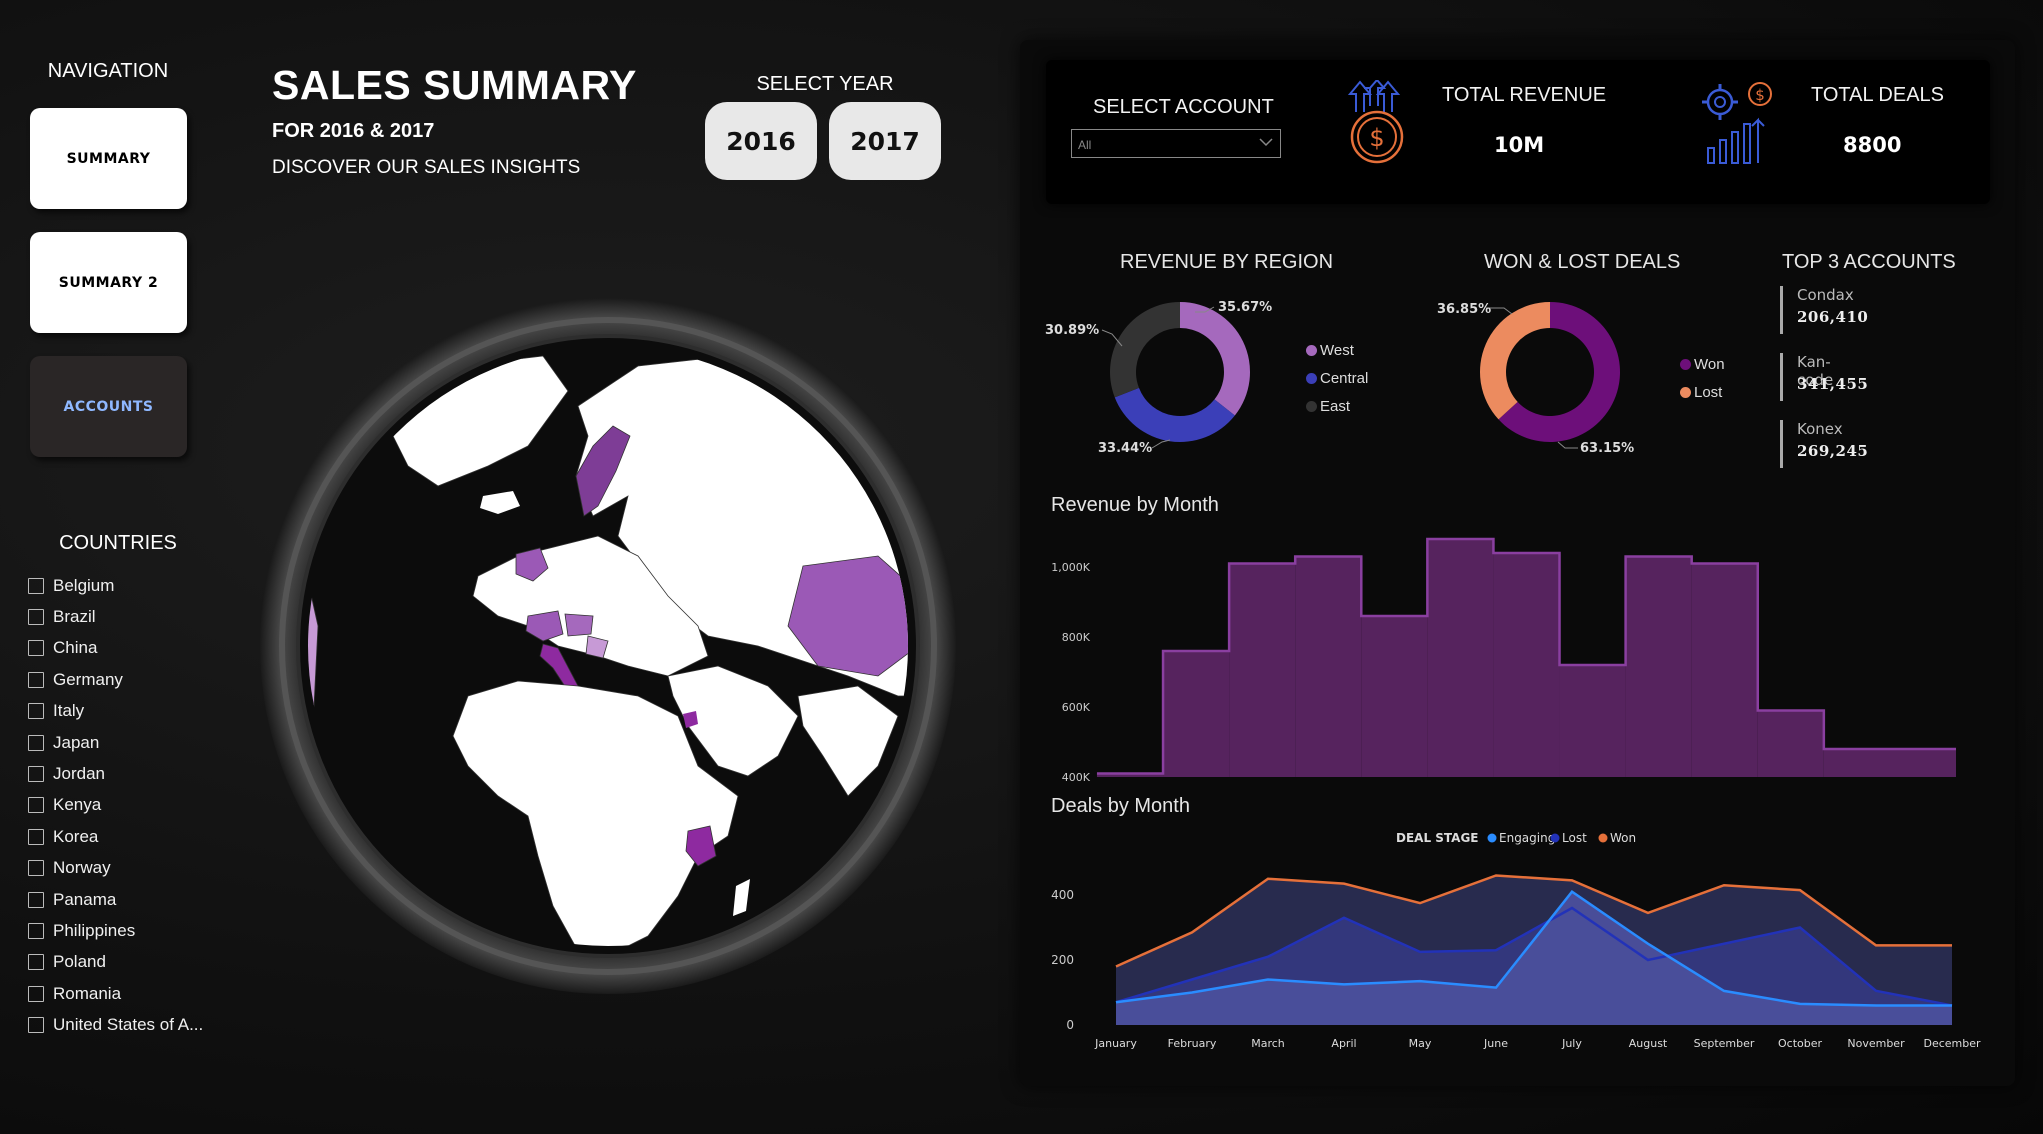 The width and height of the screenshot is (2043, 1134). What do you see at coordinates (76, 836) in the screenshot?
I see `country-label: Korea` at bounding box center [76, 836].